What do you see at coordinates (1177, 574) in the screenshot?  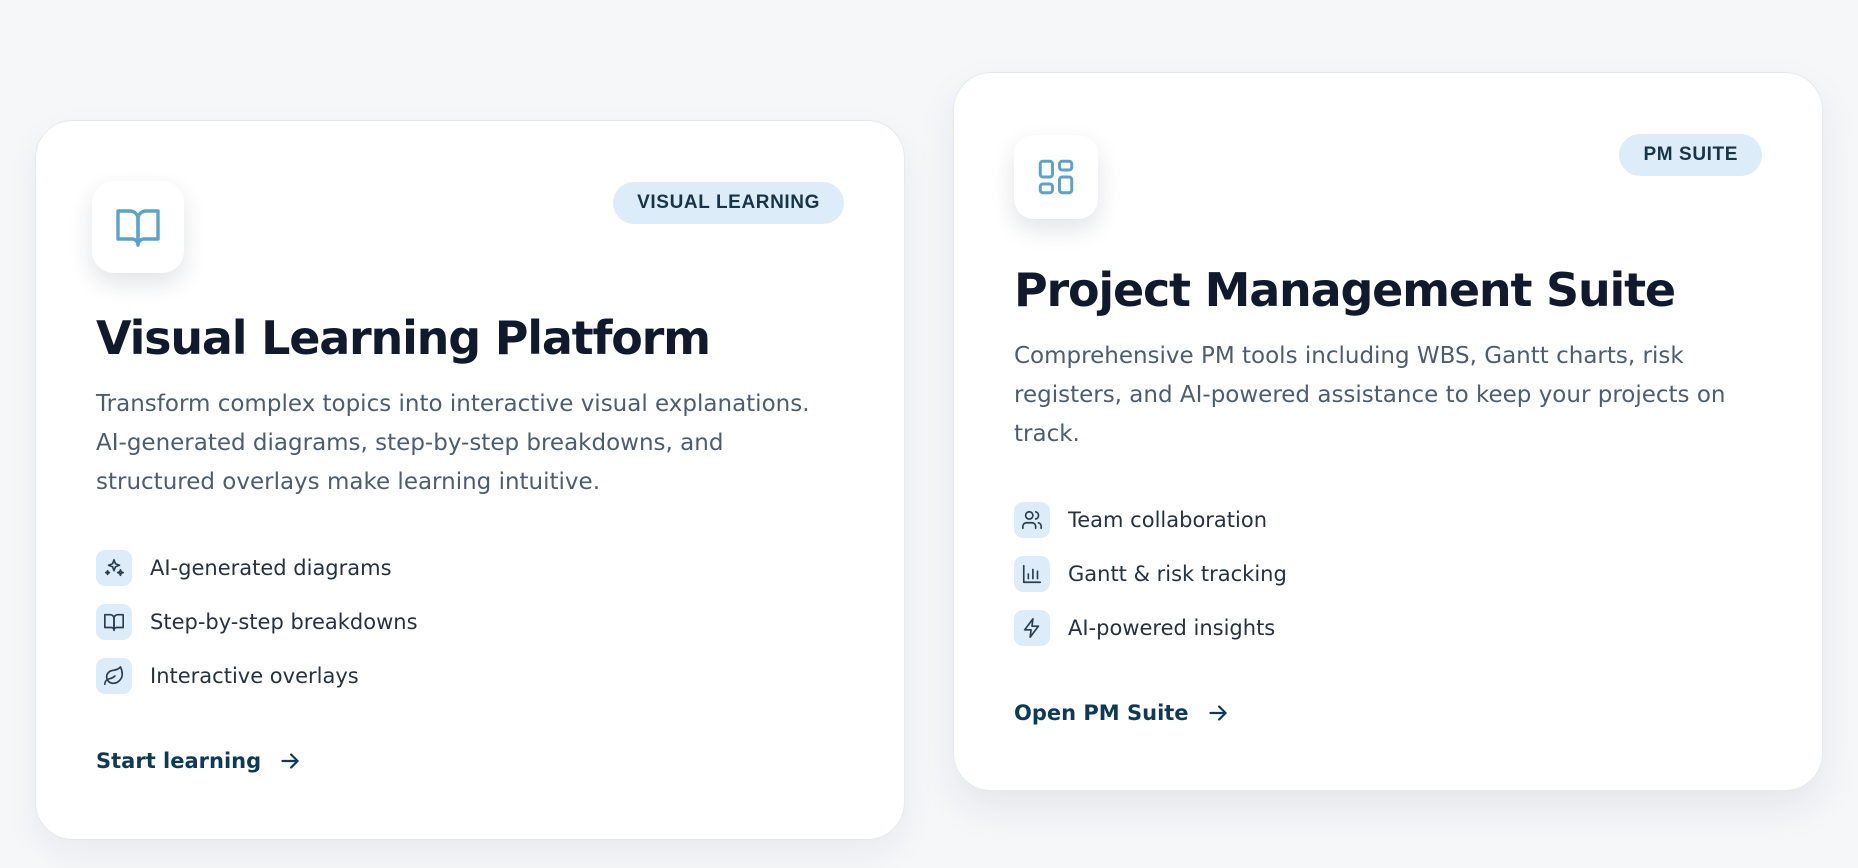 I see `feature-label: Gantt & risk tracking` at bounding box center [1177, 574].